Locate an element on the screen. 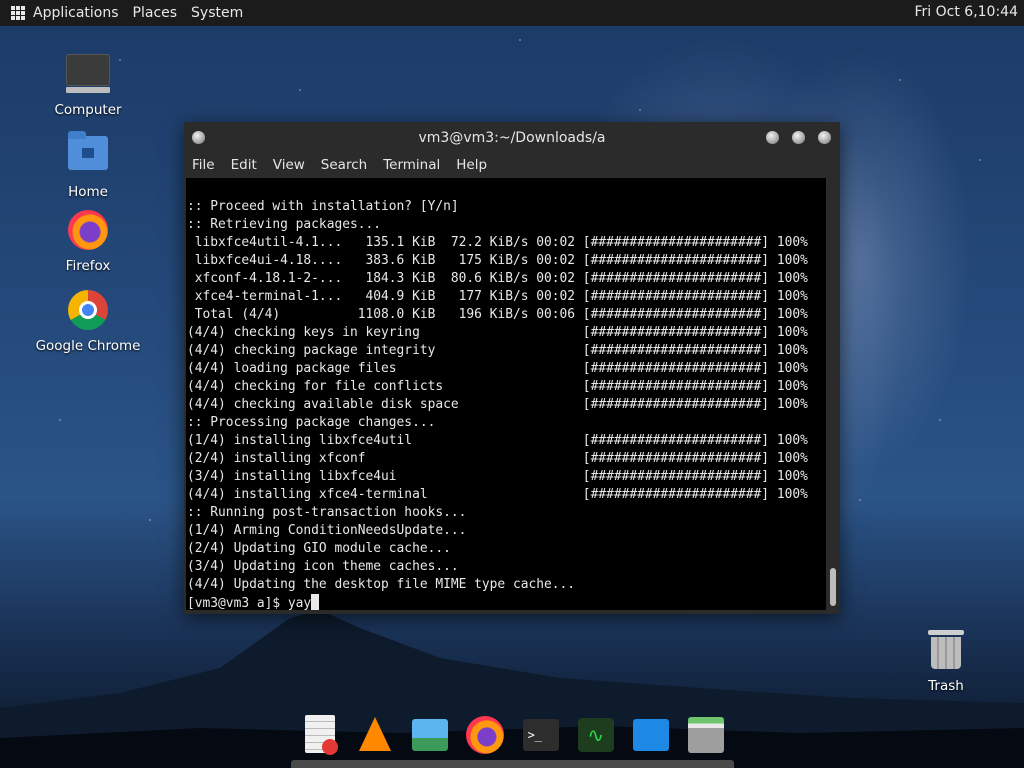  desktop-icon-computer: Computer is located at coordinates (88, 84).